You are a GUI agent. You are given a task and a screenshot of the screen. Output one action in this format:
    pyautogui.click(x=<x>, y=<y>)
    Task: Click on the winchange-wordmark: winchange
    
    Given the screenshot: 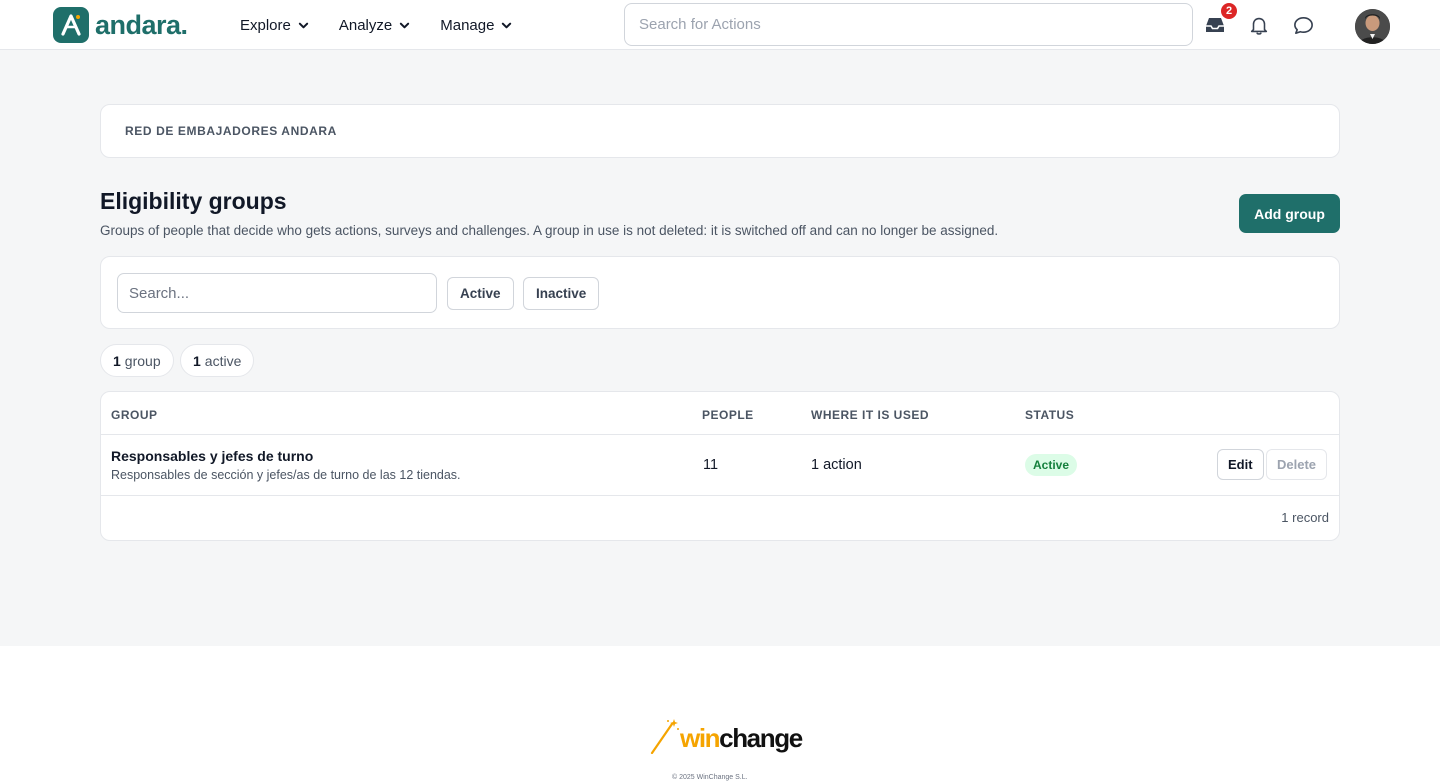 What is the action you would take?
    pyautogui.click(x=741, y=738)
    